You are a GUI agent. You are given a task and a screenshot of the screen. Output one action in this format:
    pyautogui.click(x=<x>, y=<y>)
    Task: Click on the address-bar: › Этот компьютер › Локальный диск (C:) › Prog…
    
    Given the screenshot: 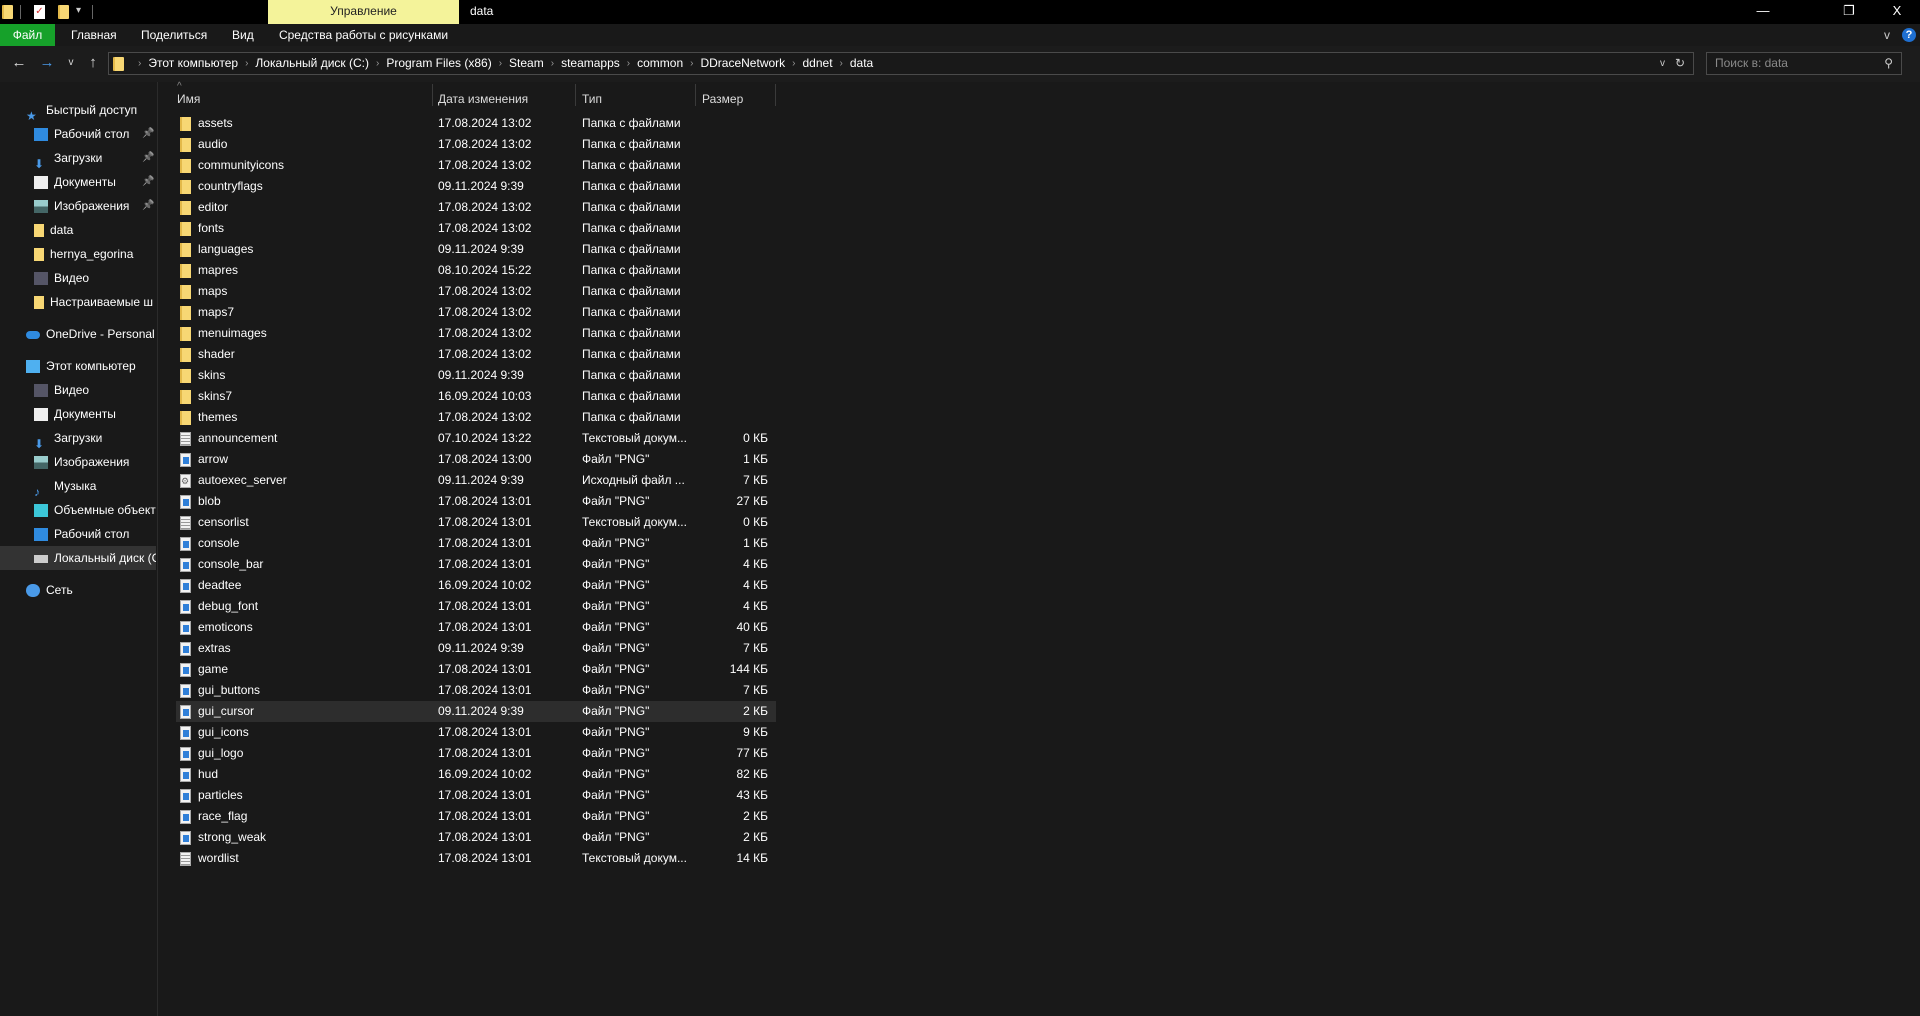 What is the action you would take?
    pyautogui.click(x=901, y=63)
    